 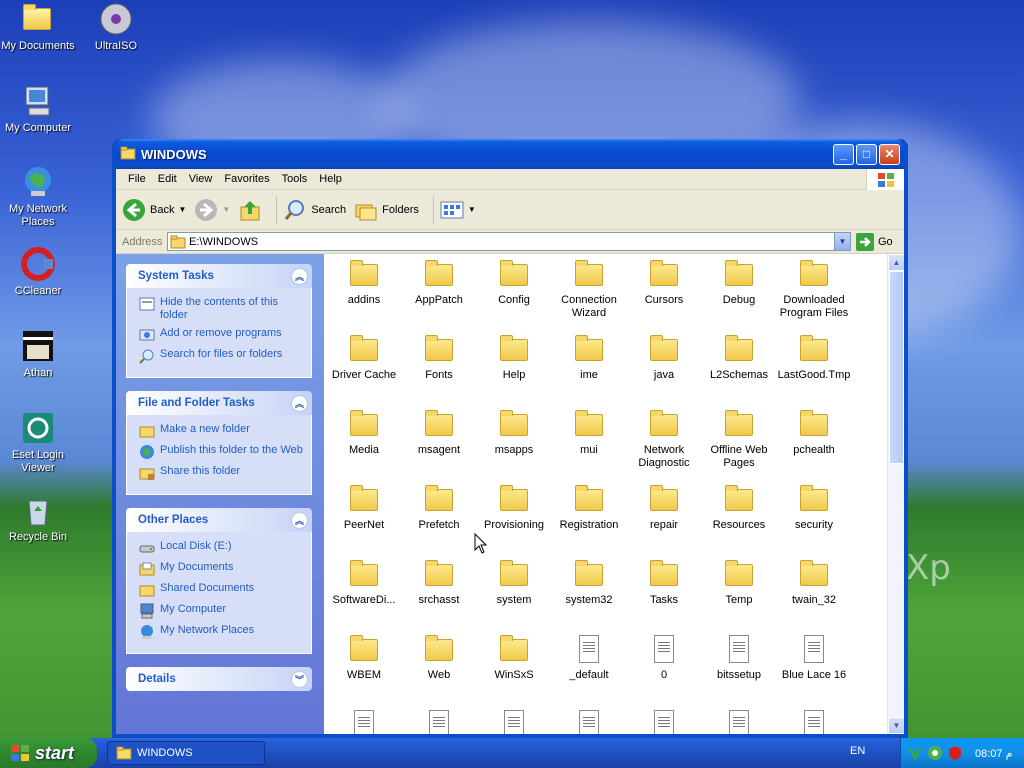 What do you see at coordinates (364, 282) in the screenshot?
I see `folder-item: addins` at bounding box center [364, 282].